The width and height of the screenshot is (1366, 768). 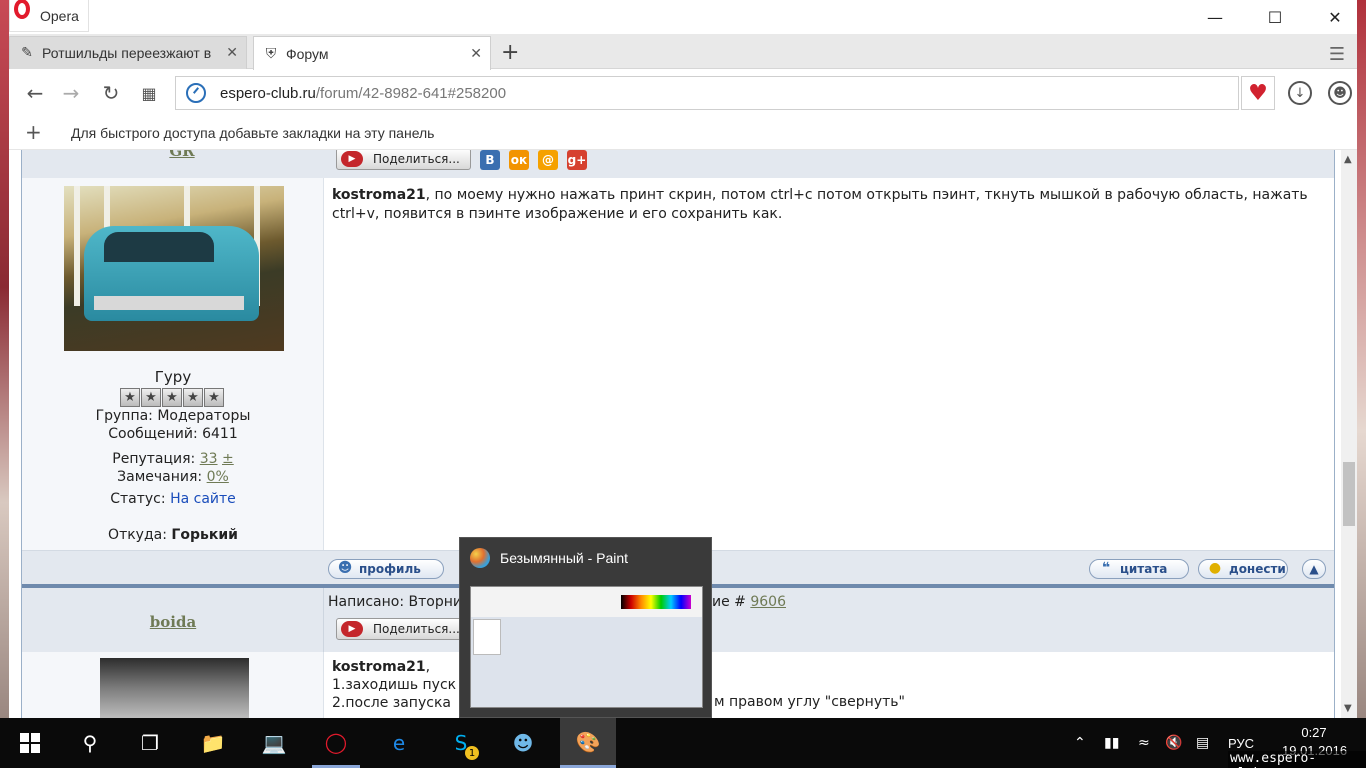 I want to click on vertical-scrollbar: ▲ ▼, so click(x=1349, y=434).